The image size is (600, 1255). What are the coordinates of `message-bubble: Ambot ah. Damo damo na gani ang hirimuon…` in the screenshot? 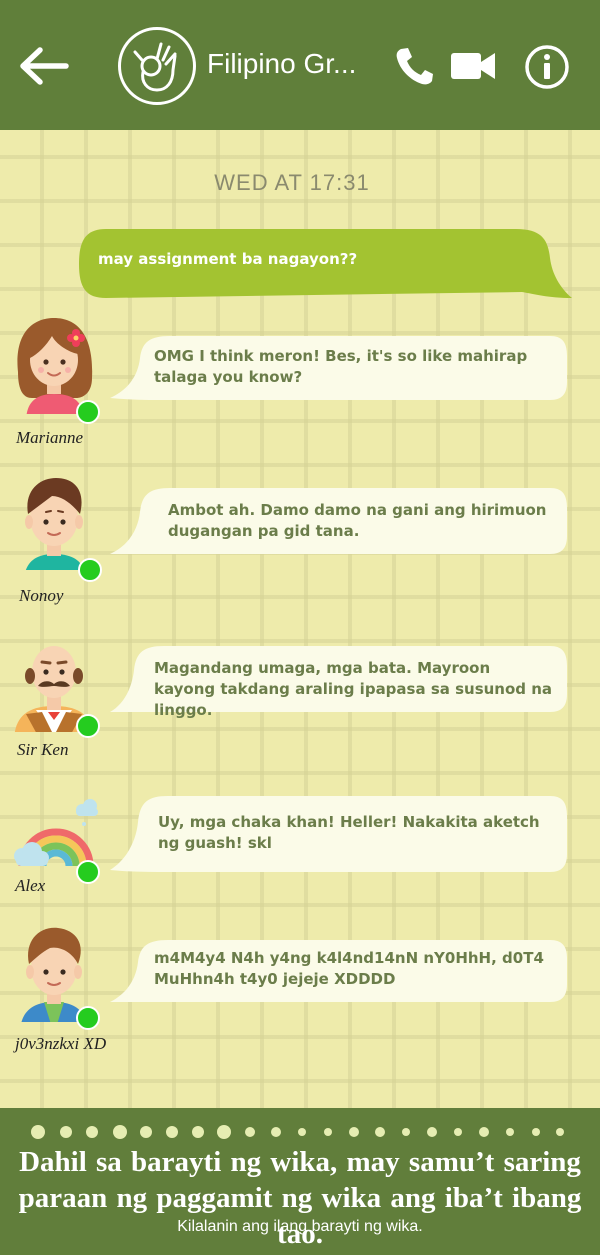 It's located at (339, 521).